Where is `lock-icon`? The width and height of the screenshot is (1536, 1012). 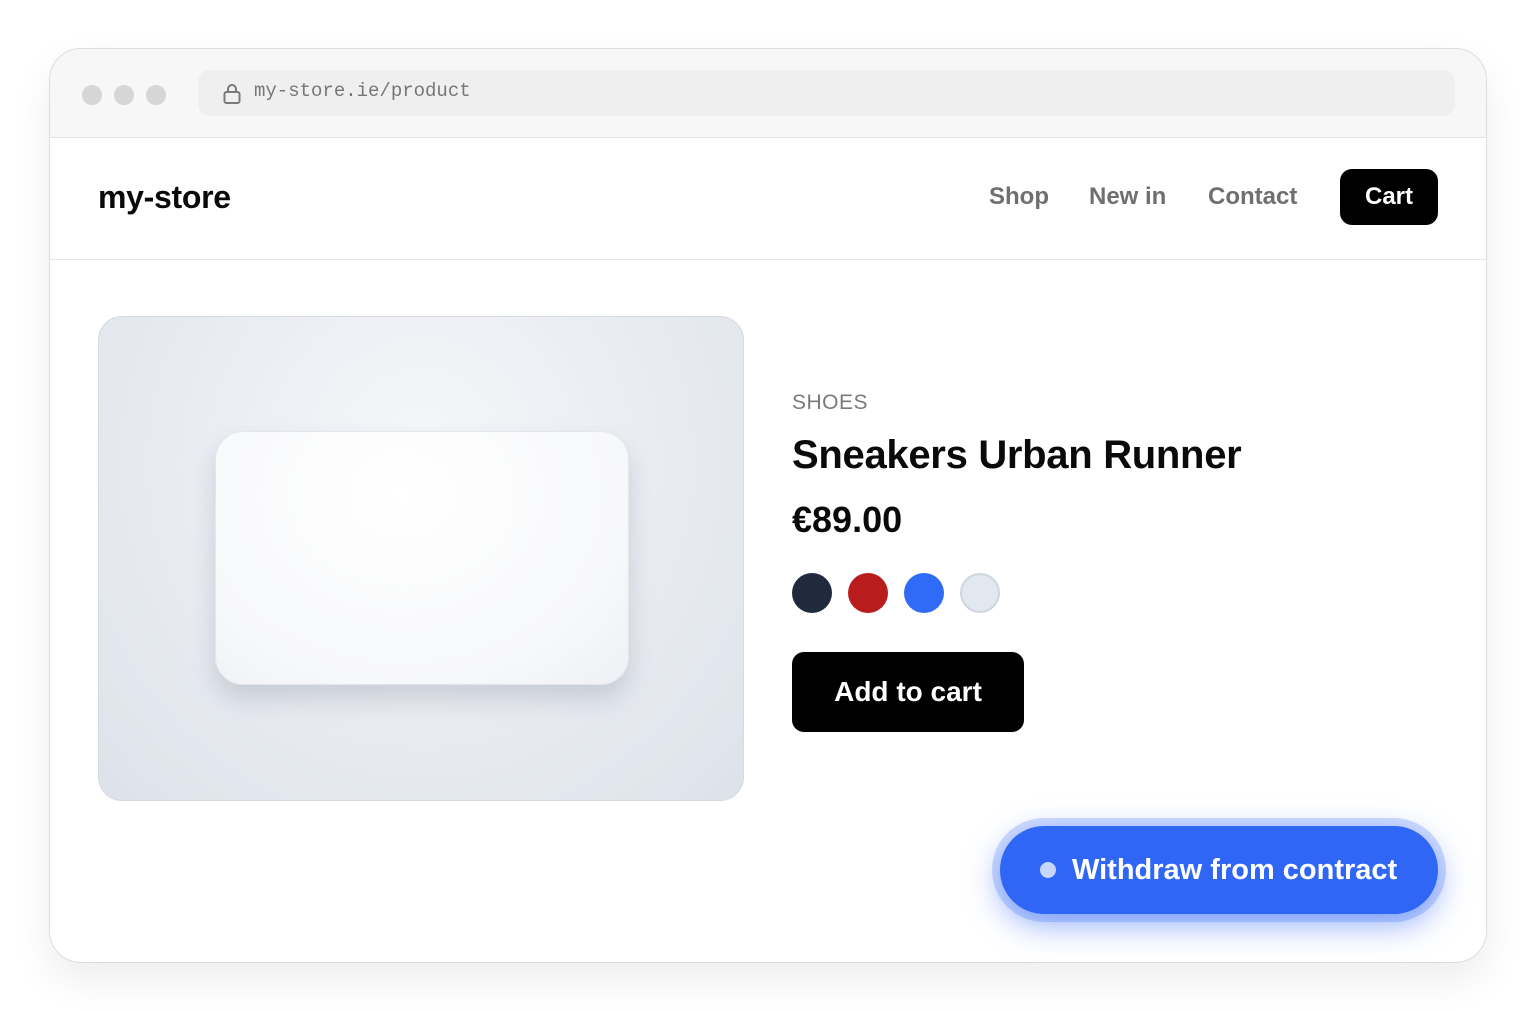 lock-icon is located at coordinates (232, 94).